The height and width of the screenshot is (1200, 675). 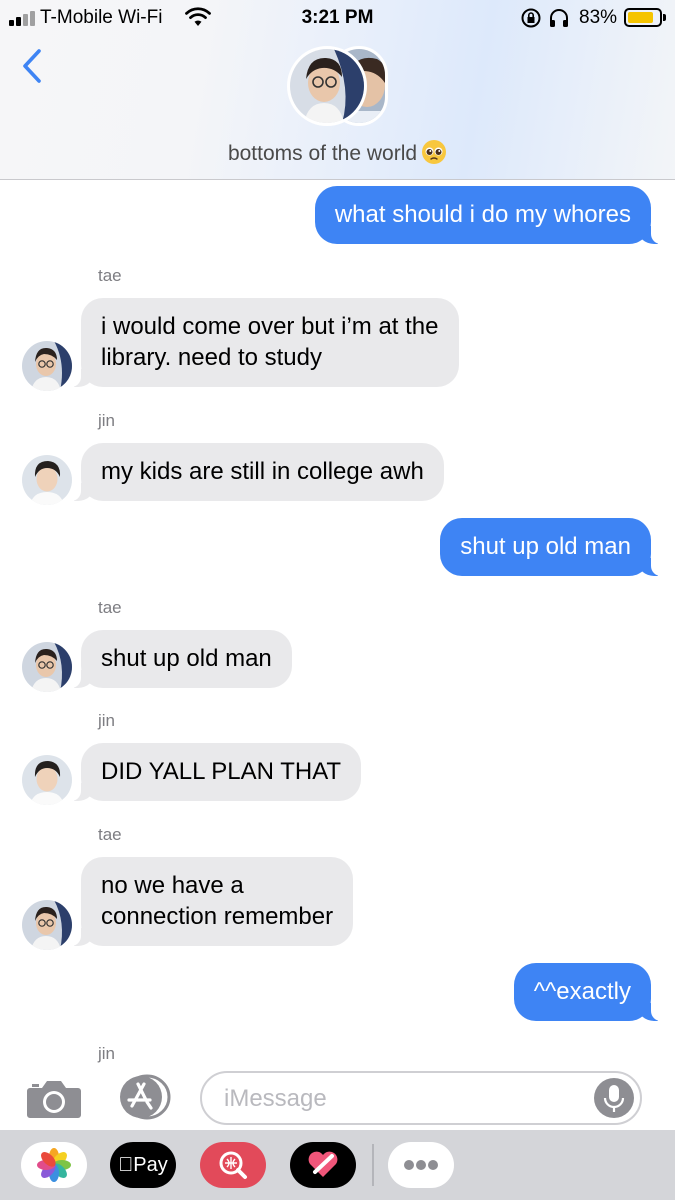 I want to click on message-text-line: i would come over but i’m at the, so click(x=270, y=326).